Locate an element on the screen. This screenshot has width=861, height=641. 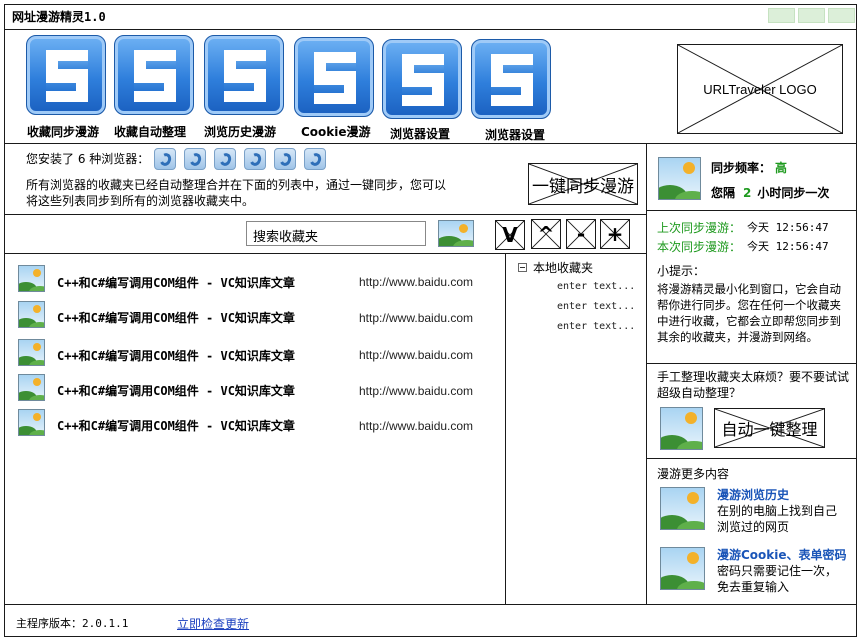
move-up-label: ^ is located at coordinates (546, 234).